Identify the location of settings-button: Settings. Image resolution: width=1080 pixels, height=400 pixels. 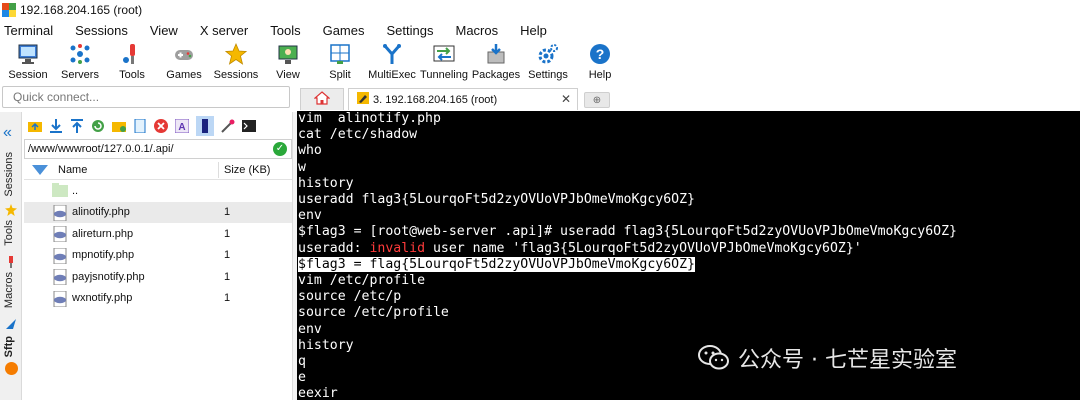
(548, 62).